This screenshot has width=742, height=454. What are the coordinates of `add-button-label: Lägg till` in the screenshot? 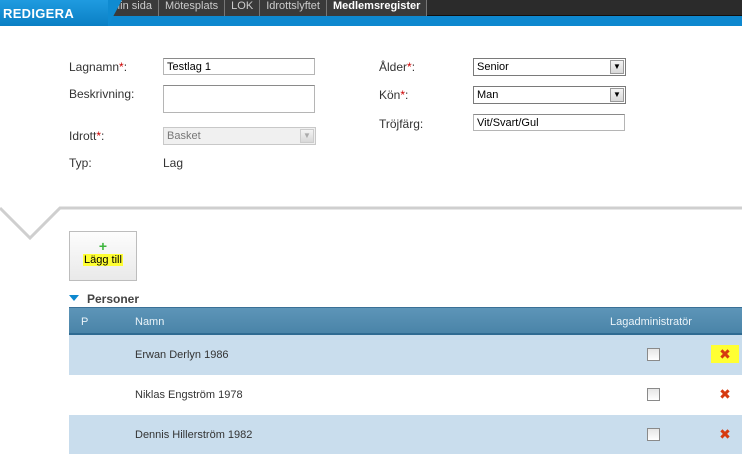 It's located at (103, 260).